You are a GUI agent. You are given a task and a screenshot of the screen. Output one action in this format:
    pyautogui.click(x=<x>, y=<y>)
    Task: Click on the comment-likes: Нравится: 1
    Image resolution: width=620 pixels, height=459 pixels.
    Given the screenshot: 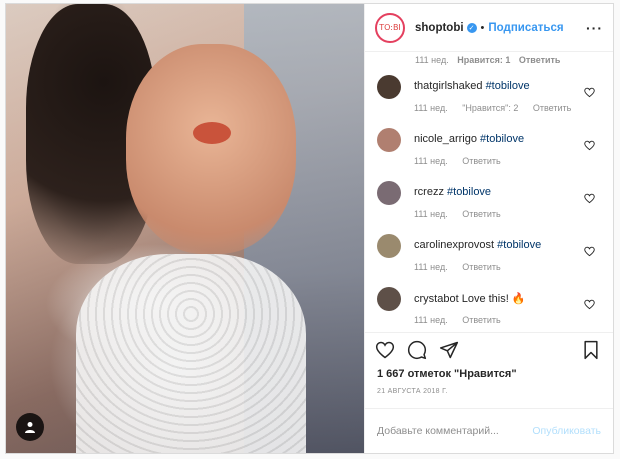 What is the action you would take?
    pyautogui.click(x=483, y=60)
    